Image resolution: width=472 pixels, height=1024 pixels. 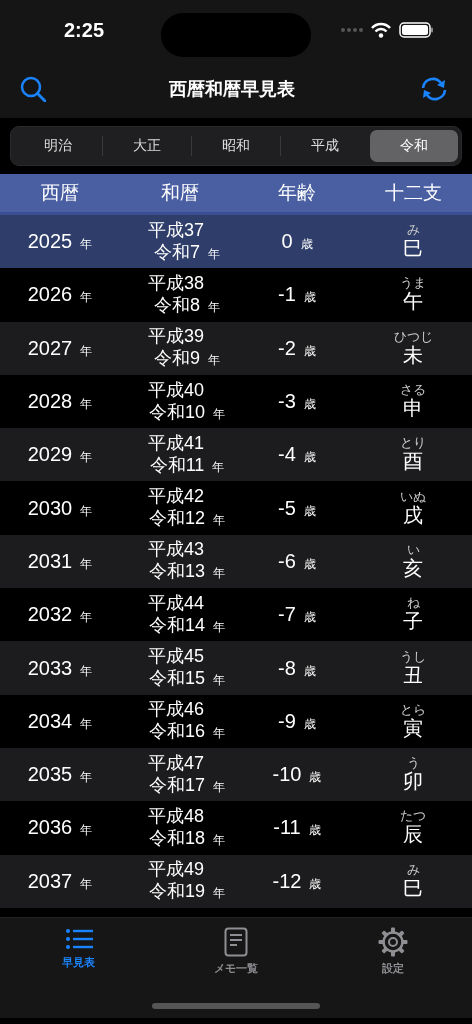 What do you see at coordinates (58, 146) in the screenshot?
I see `era-segment: 明治` at bounding box center [58, 146].